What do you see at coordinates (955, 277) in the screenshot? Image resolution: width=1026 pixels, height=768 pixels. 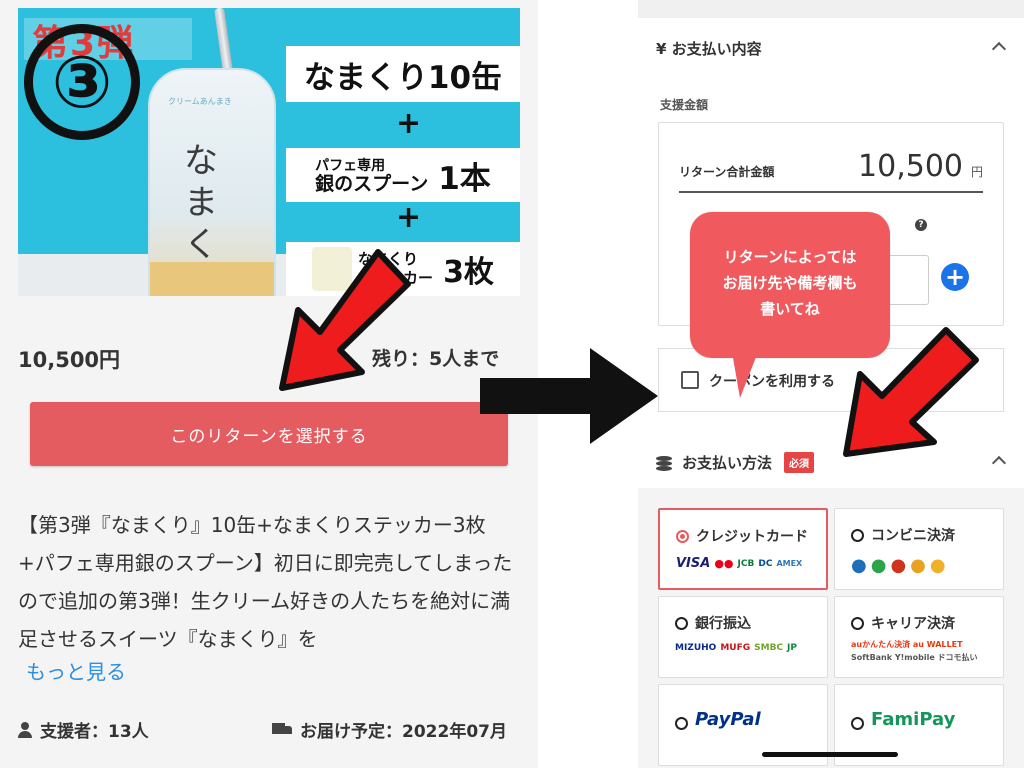 I see `add-amount-button: +` at bounding box center [955, 277].